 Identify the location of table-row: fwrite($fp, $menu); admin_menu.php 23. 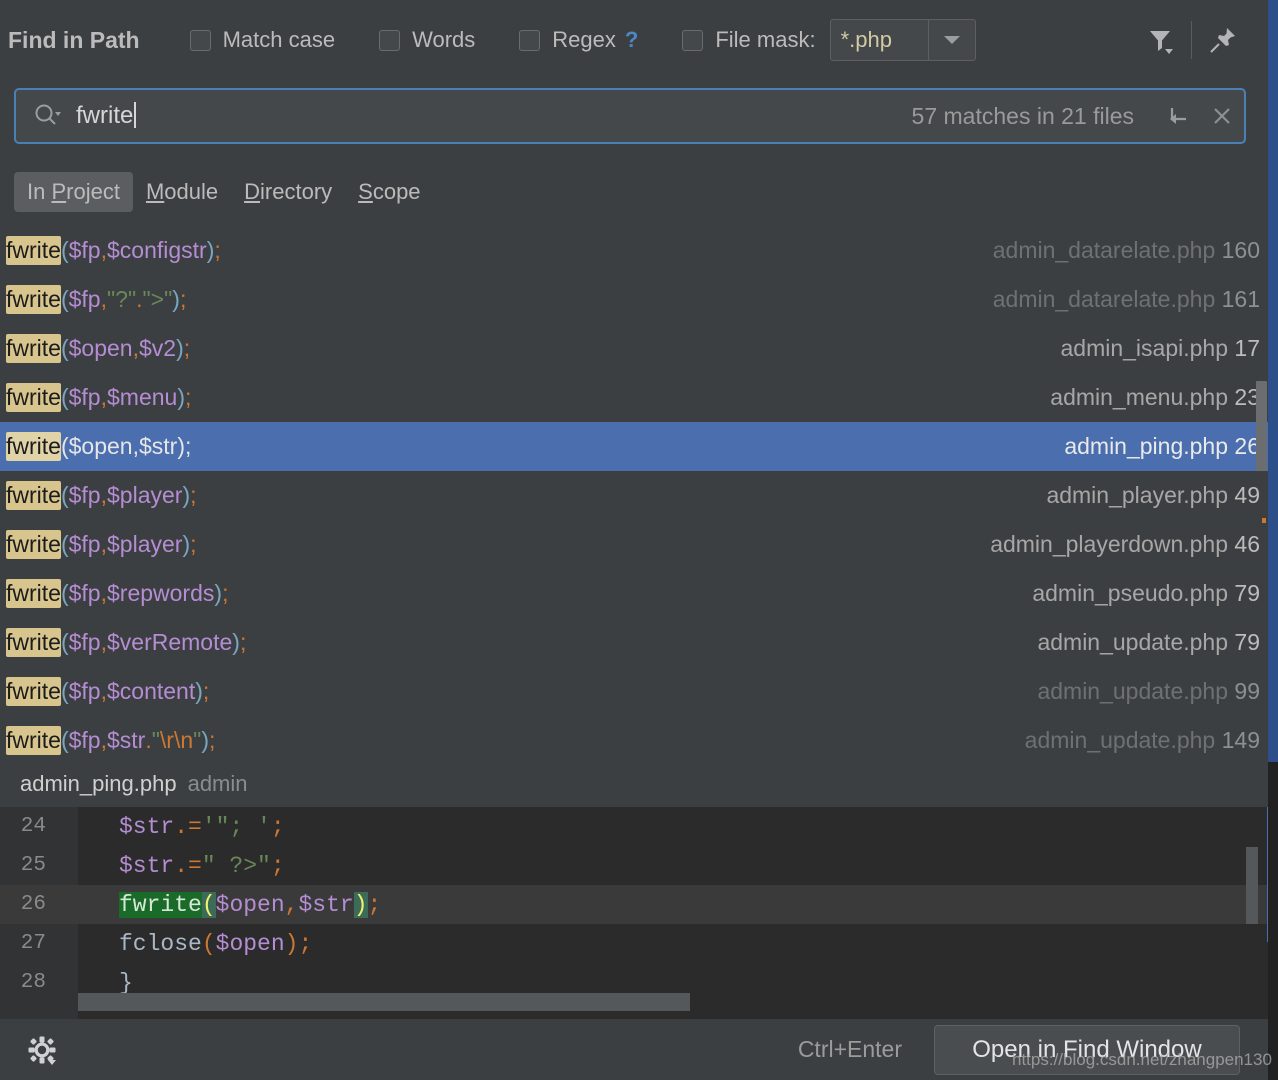
(634, 397).